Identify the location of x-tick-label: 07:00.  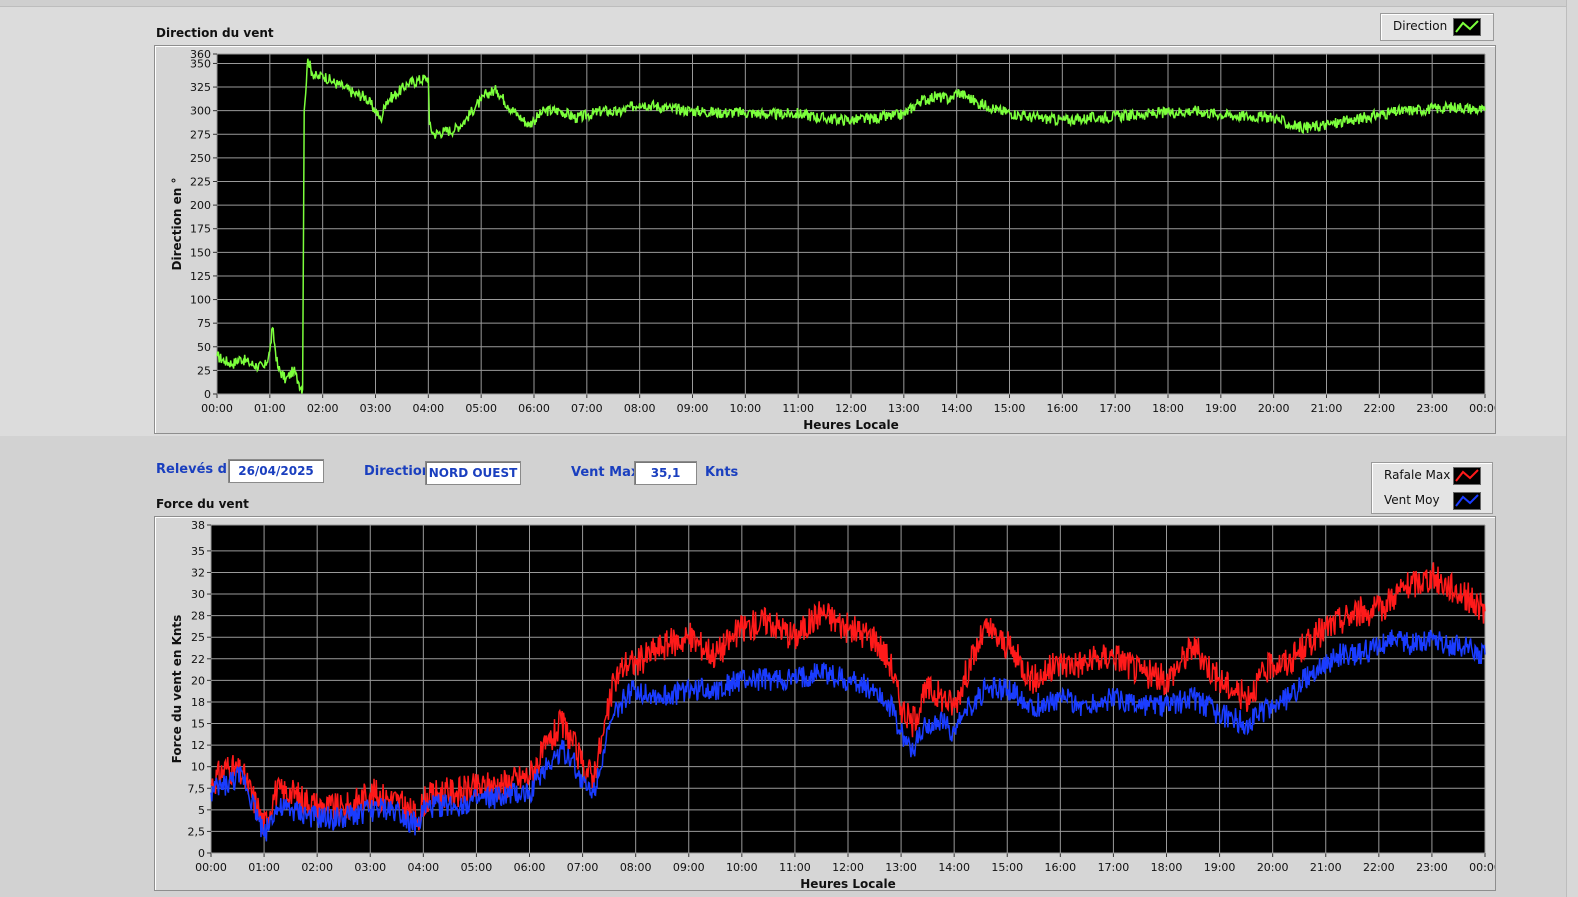
(587, 408).